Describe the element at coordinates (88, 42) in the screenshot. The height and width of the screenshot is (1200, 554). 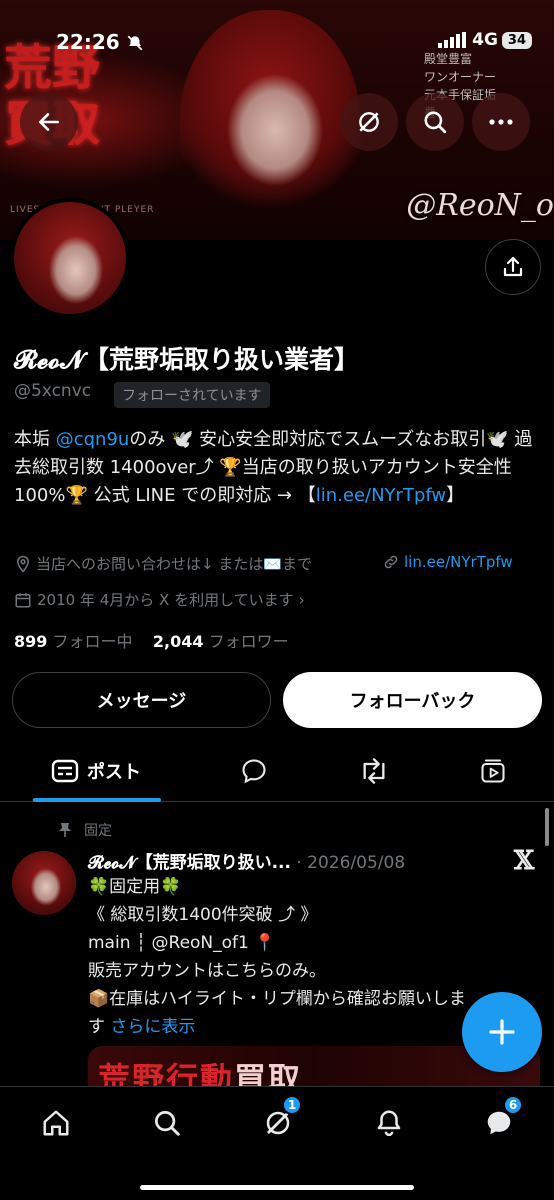
I see `status-time: 22:26` at that location.